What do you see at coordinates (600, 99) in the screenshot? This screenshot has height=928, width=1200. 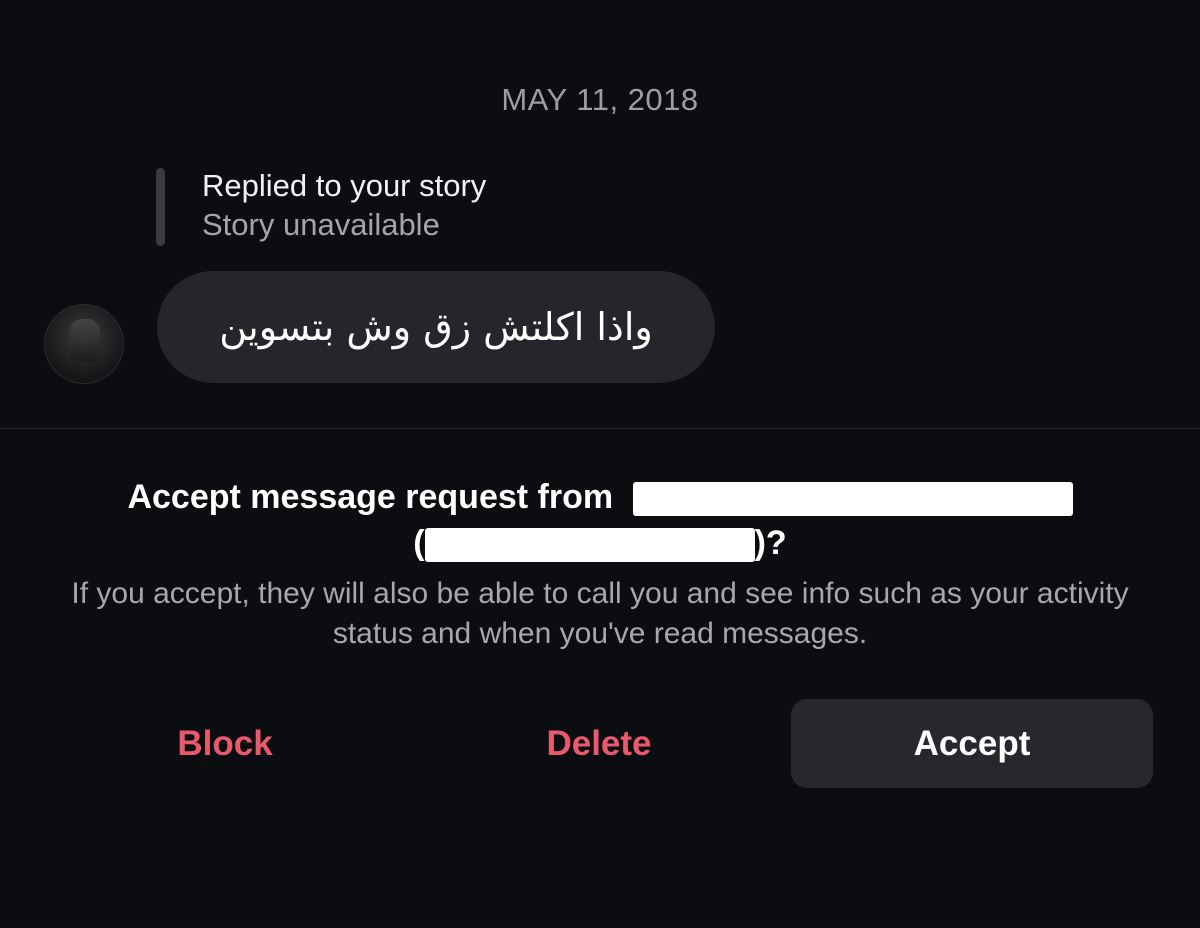 I see `date-header: MAY 11, 2018` at bounding box center [600, 99].